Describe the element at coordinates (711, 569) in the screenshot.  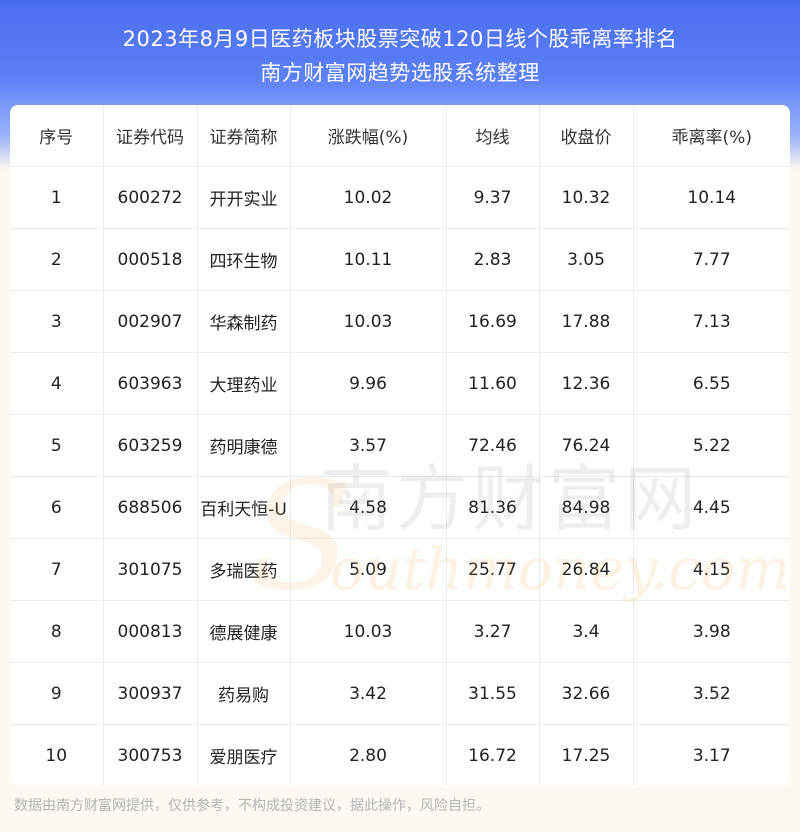
I see `bias-cell: 4.15` at that location.